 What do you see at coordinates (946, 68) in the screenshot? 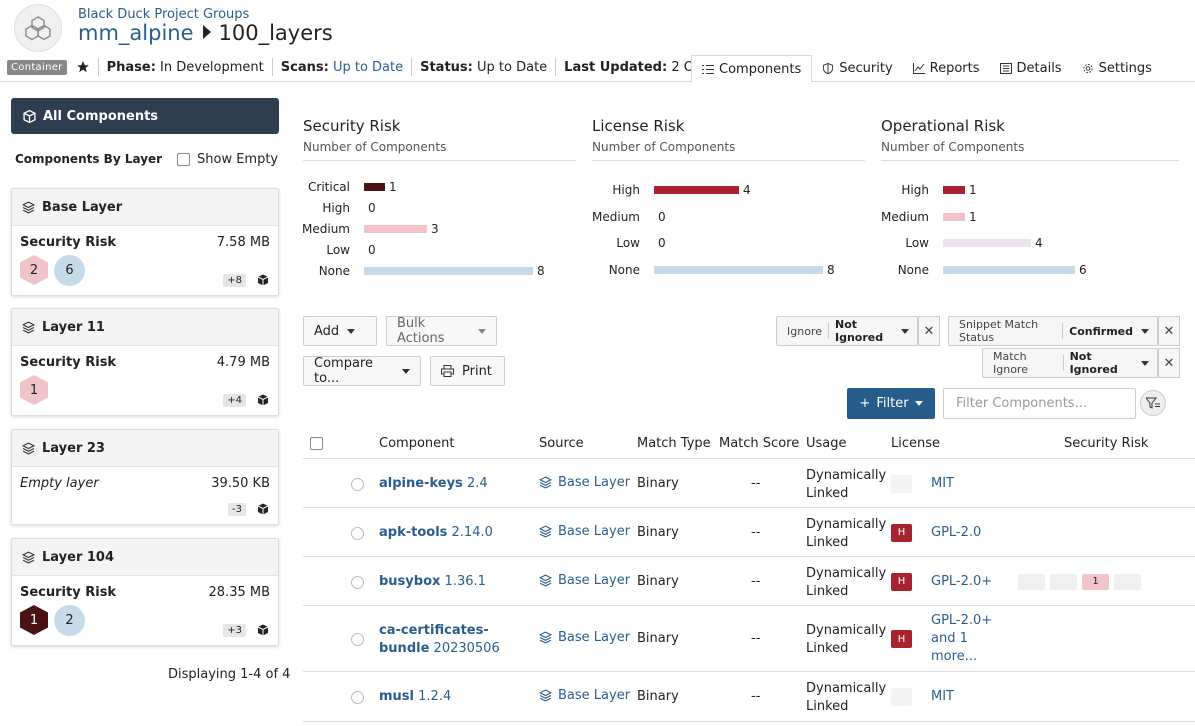
I see `tab-reports: Reports` at bounding box center [946, 68].